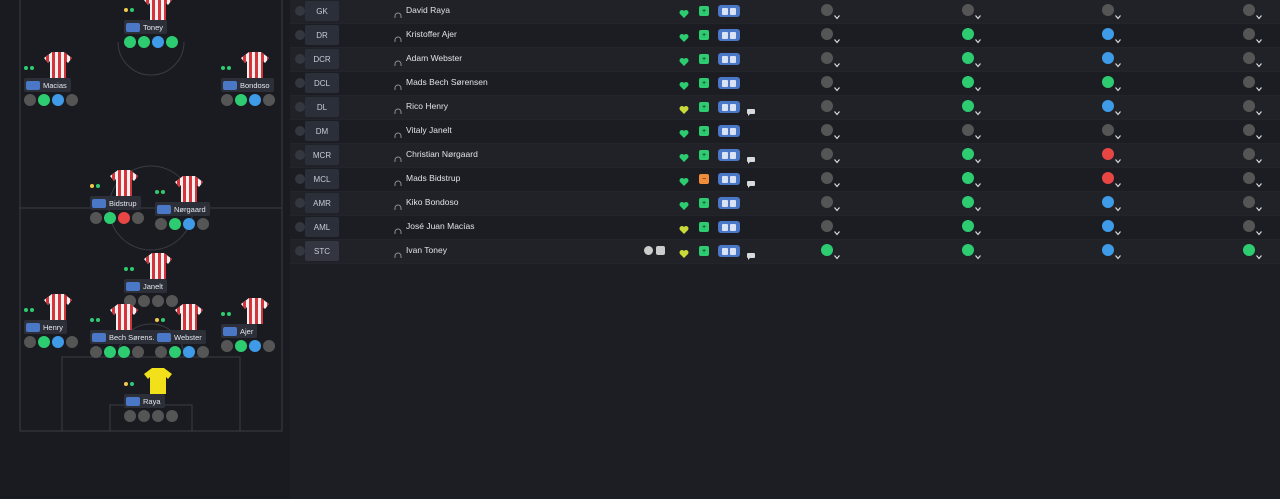  What do you see at coordinates (47, 85) in the screenshot?
I see `player-nameplate: Macias` at bounding box center [47, 85].